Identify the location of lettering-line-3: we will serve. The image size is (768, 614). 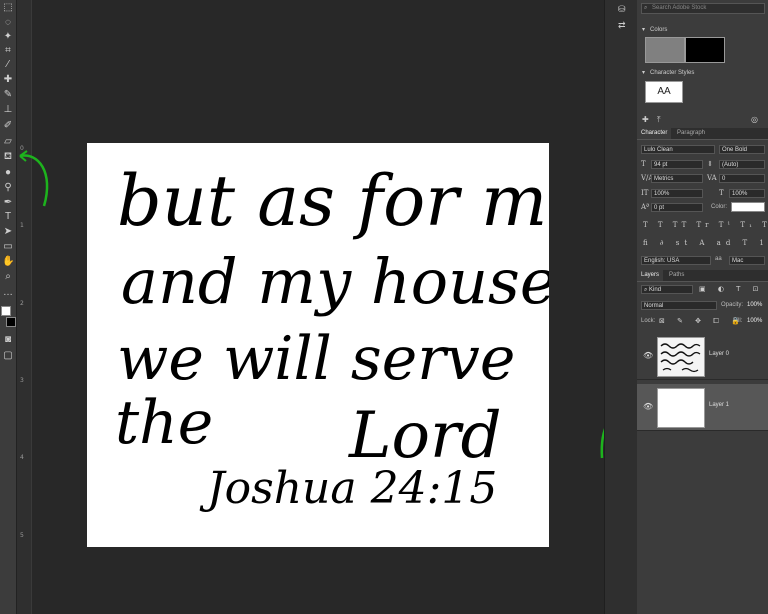
(316, 359).